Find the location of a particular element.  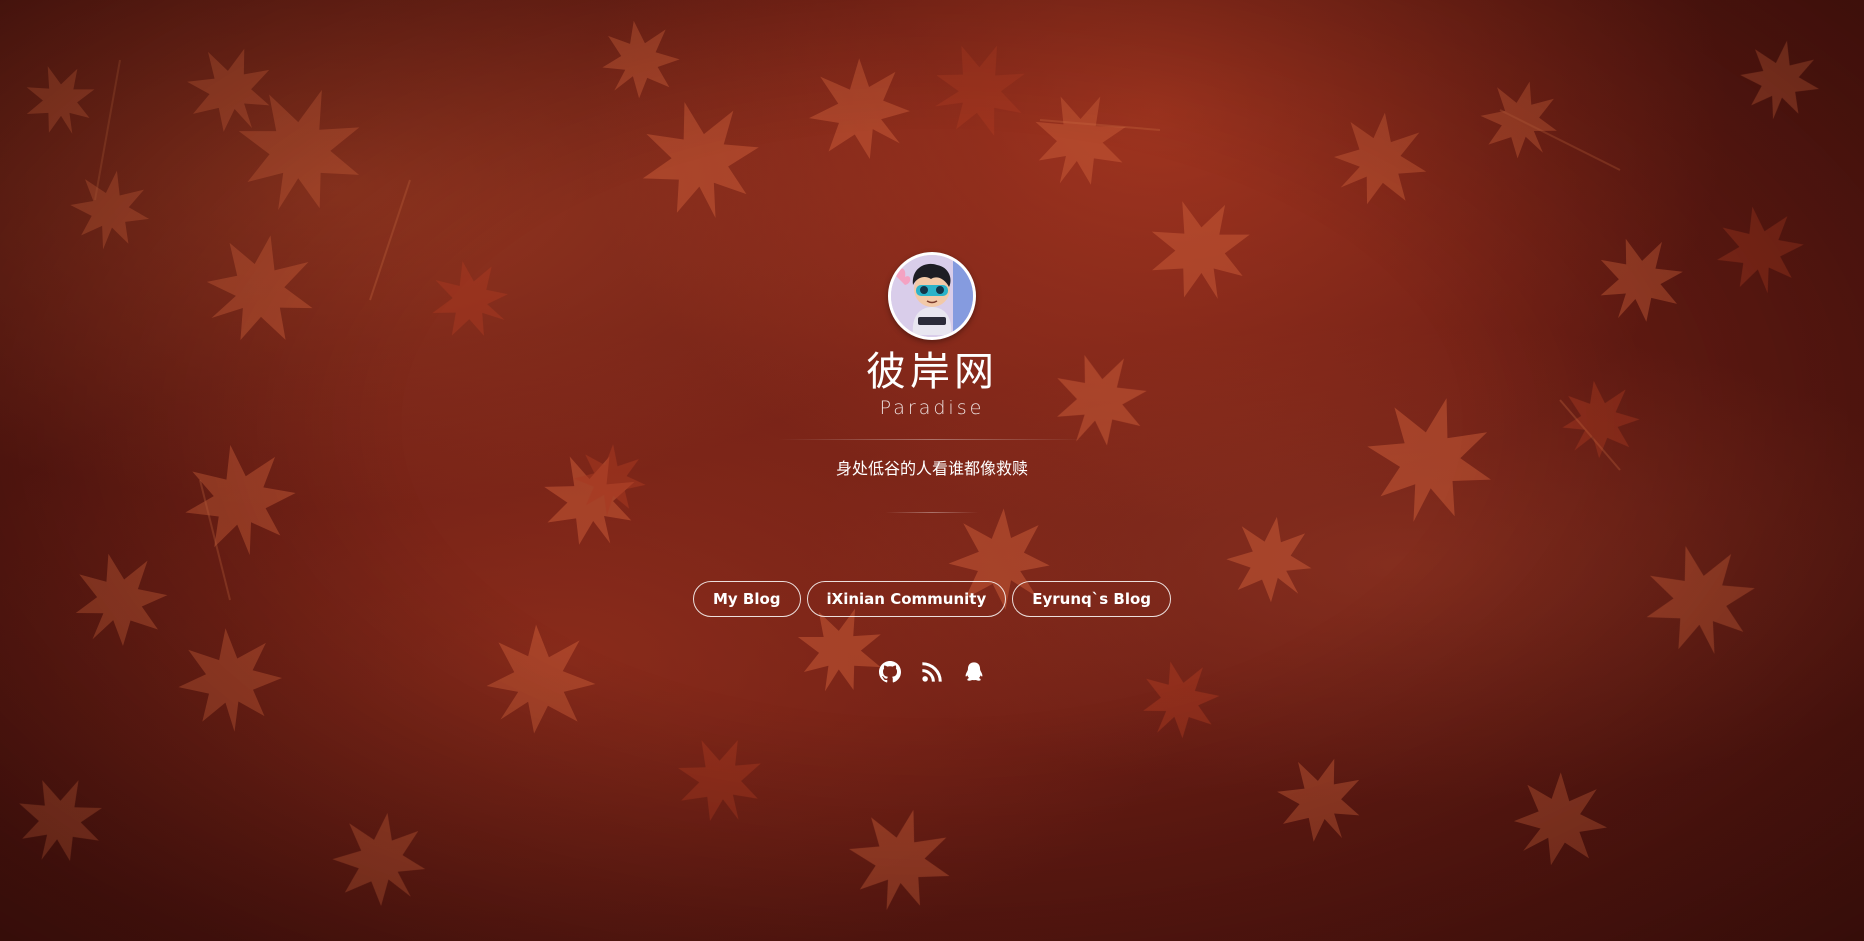

motto-text: 身处低谷的人看谁都像救赎 is located at coordinates (931, 468).